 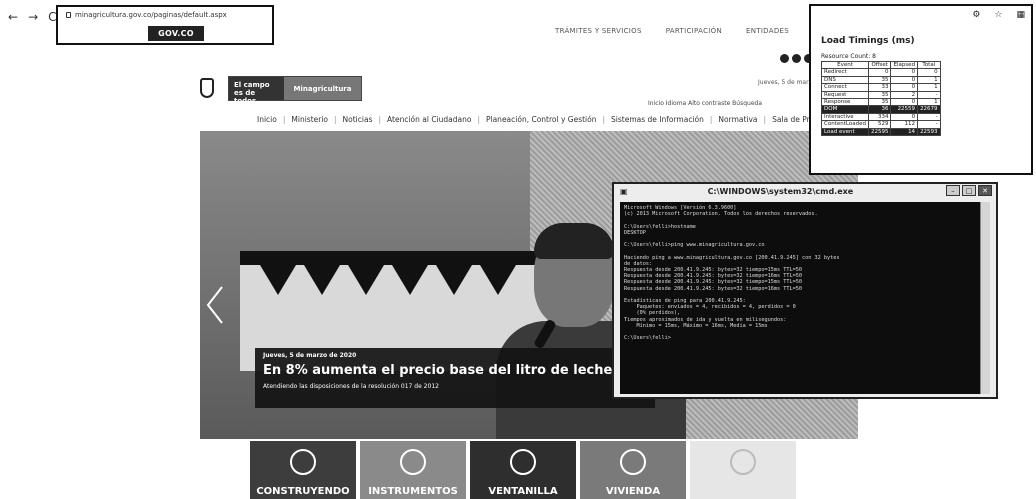 What do you see at coordinates (929, 109) in the screenshot?
I see `cell: 22679` at bounding box center [929, 109].